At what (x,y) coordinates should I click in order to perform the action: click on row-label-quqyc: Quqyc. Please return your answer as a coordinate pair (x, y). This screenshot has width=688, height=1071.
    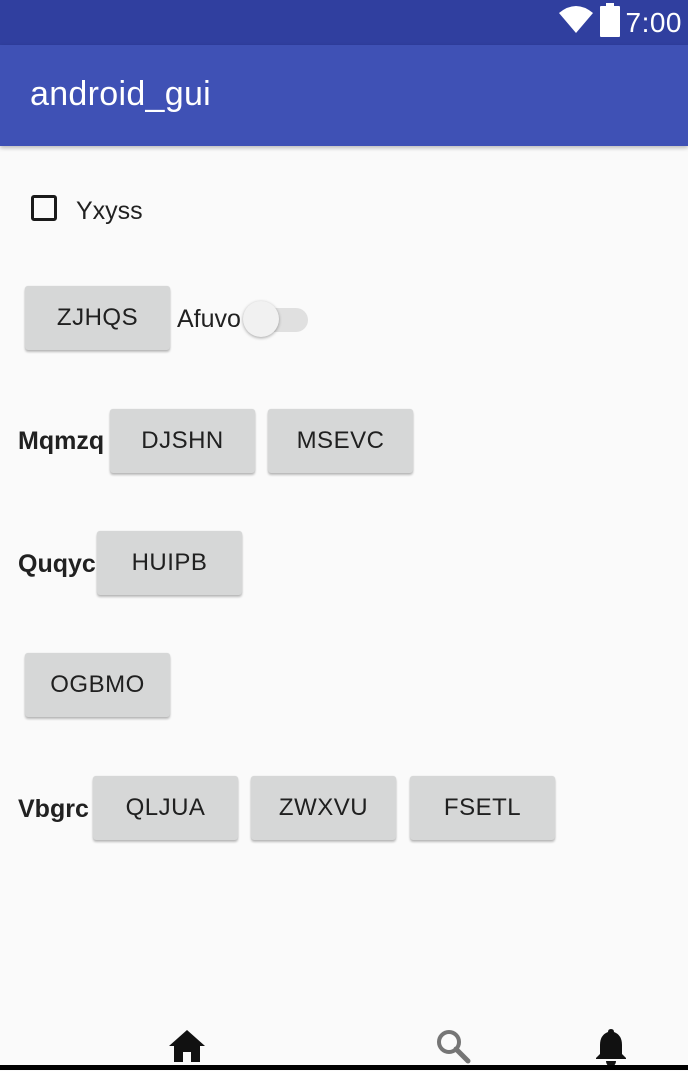
    Looking at the image, I should click on (57, 564).